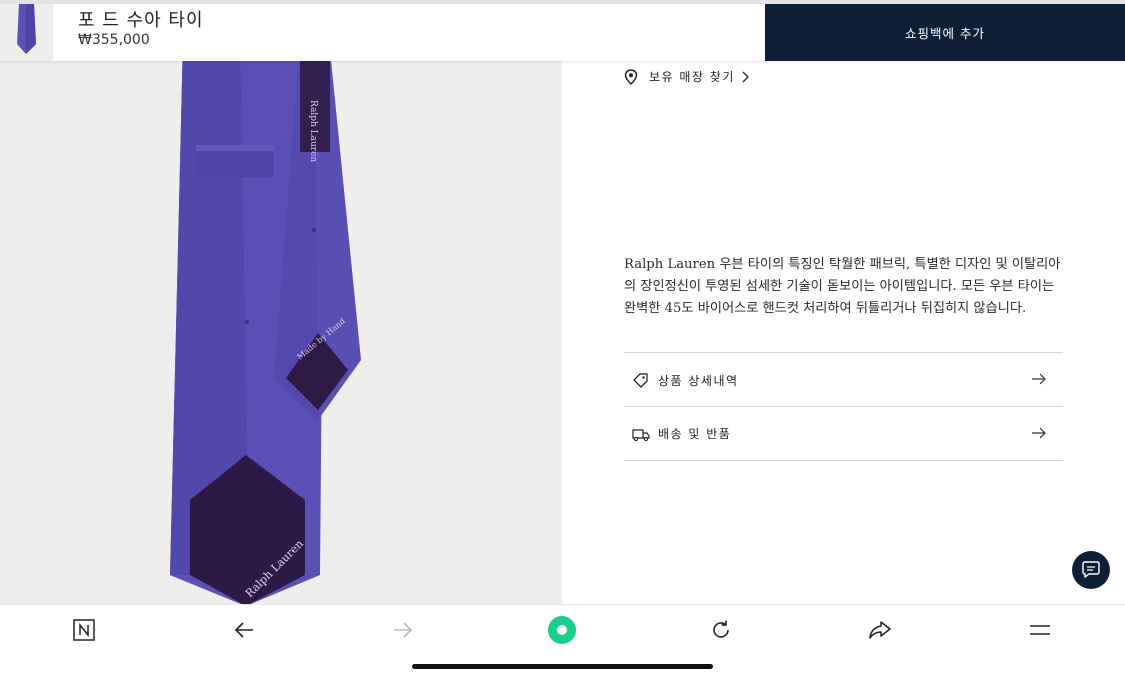  What do you see at coordinates (843, 433) in the screenshot?
I see `shipping-returns-row: 배송 및 반품` at bounding box center [843, 433].